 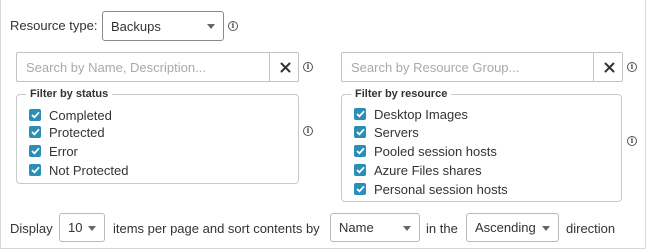 I want to click on status-error-label: Error, so click(x=63, y=151).